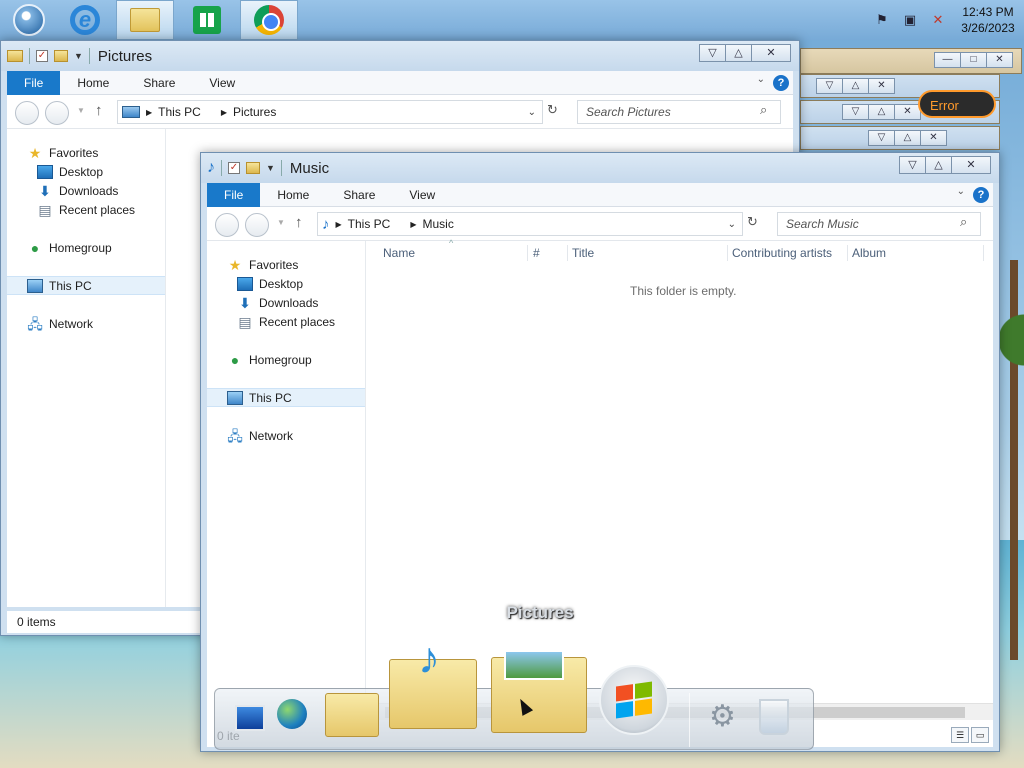  I want to click on column-header-album: Album, so click(869, 253).